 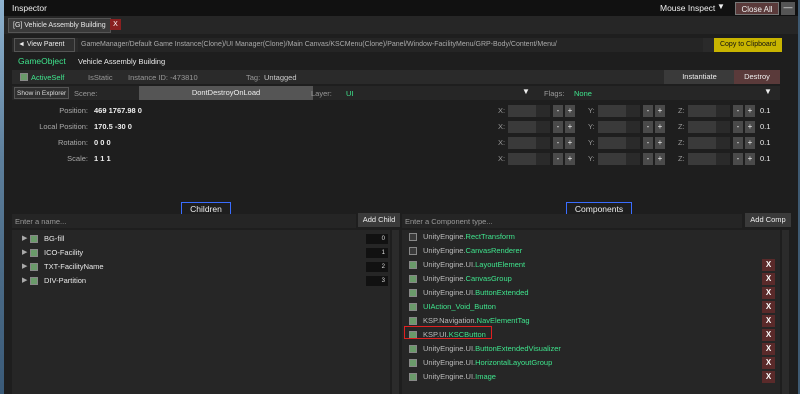 I want to click on component-item: UnityEngine.UI.LayoutElement X, so click(x=592, y=265).